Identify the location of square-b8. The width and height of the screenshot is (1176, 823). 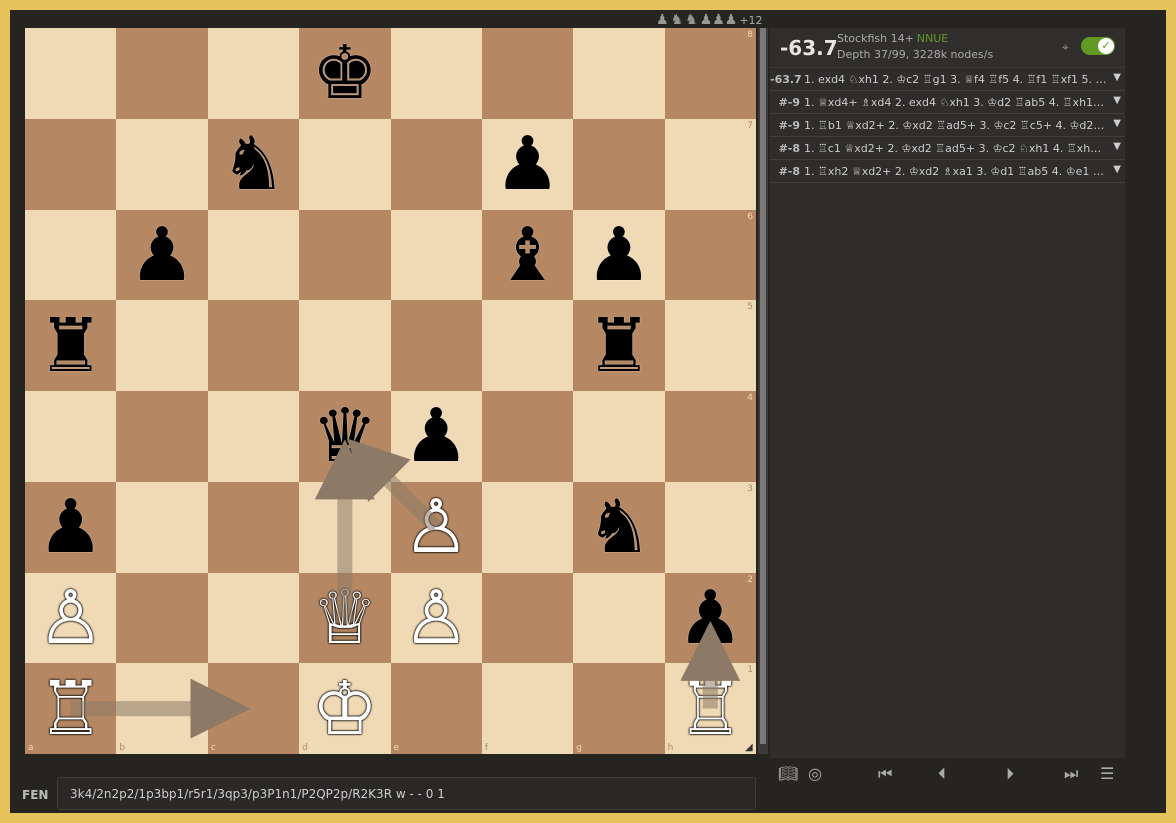
(162, 73).